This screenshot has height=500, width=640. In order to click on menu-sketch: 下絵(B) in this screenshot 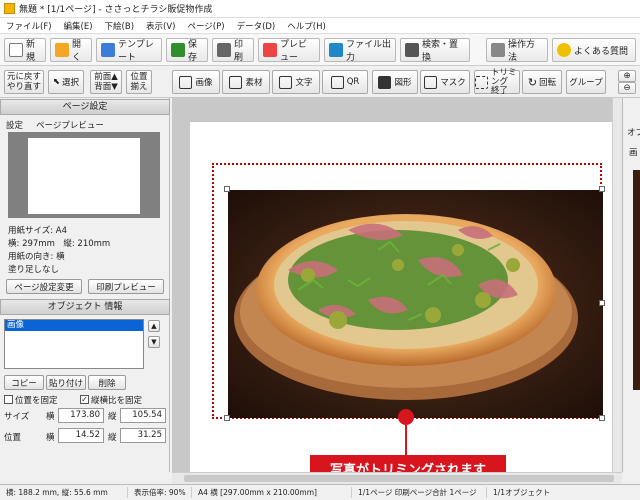, I will do `click(119, 26)`.